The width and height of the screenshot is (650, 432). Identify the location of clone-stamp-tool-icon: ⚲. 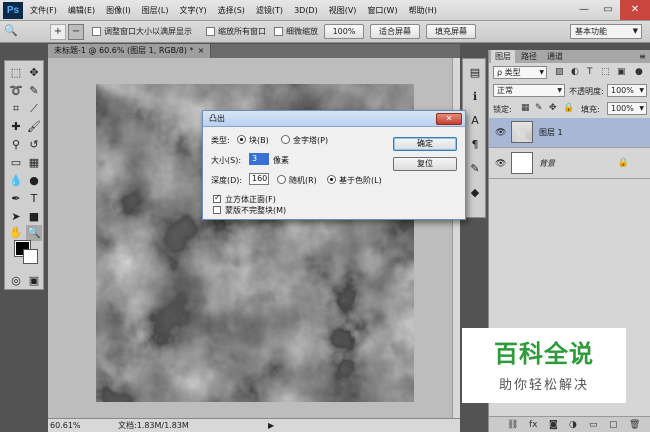
(16, 145).